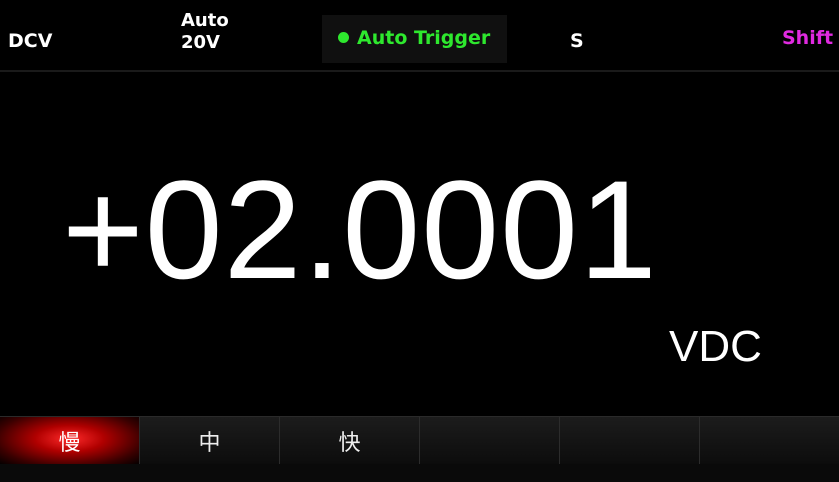 The height and width of the screenshot is (482, 839). What do you see at coordinates (577, 41) in the screenshot?
I see `speed-indicator: S` at bounding box center [577, 41].